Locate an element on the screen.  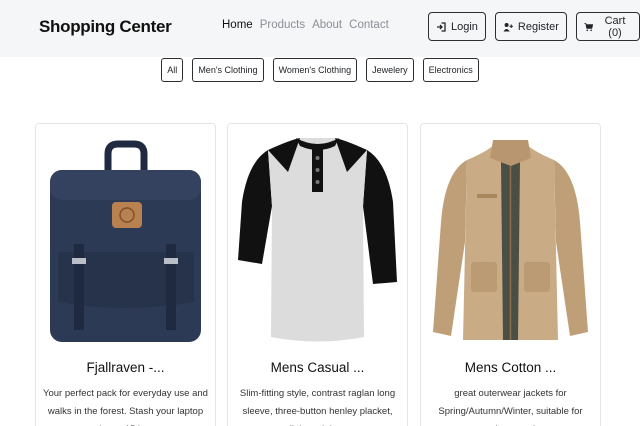
cart-label: Cart (0) is located at coordinates (615, 26).